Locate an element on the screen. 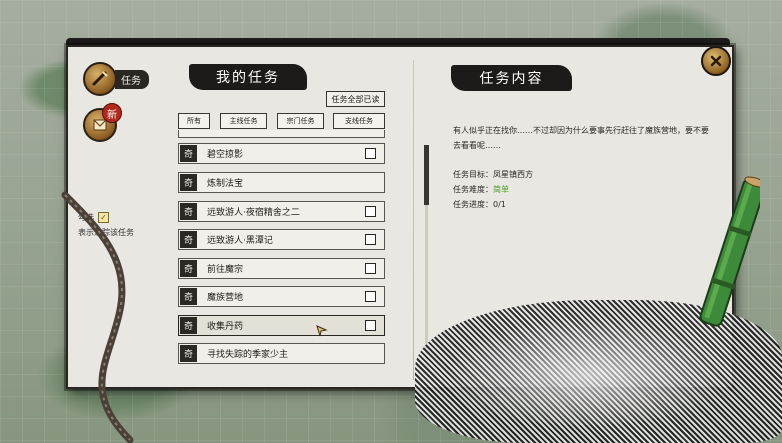 This screenshot has width=782, height=443. new-badge: 新 is located at coordinates (112, 113).